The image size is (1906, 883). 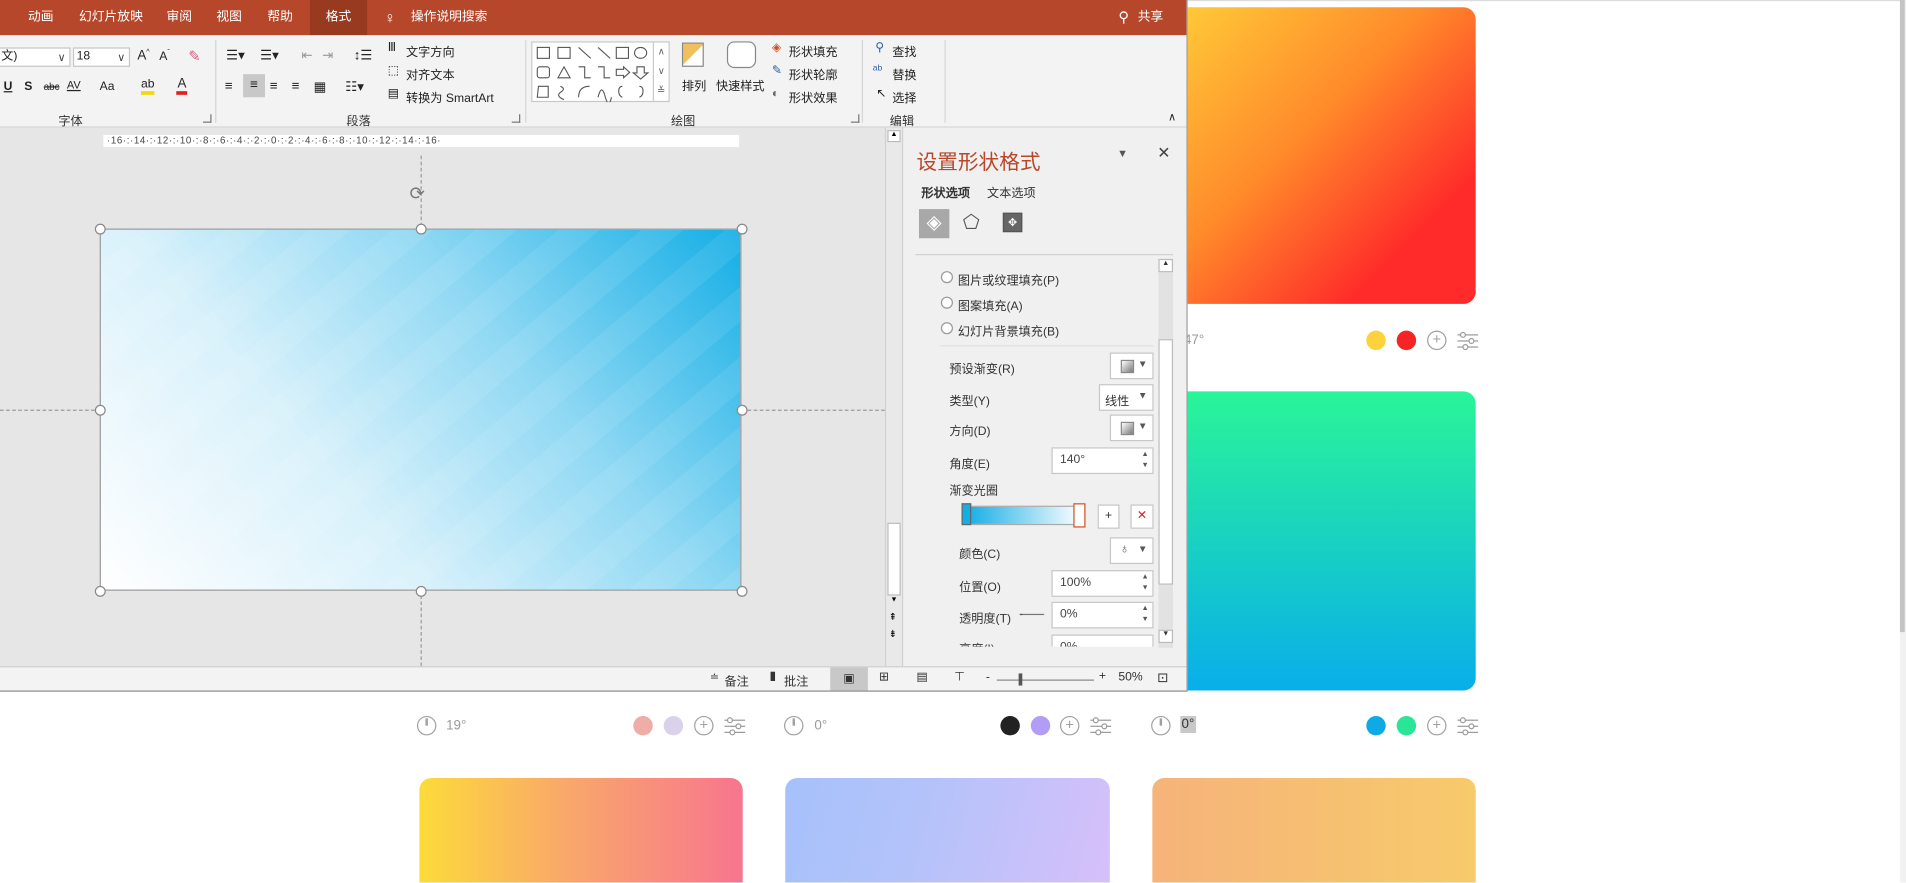 What do you see at coordinates (1312, 155) in the screenshot?
I see `gradient-card-orange` at bounding box center [1312, 155].